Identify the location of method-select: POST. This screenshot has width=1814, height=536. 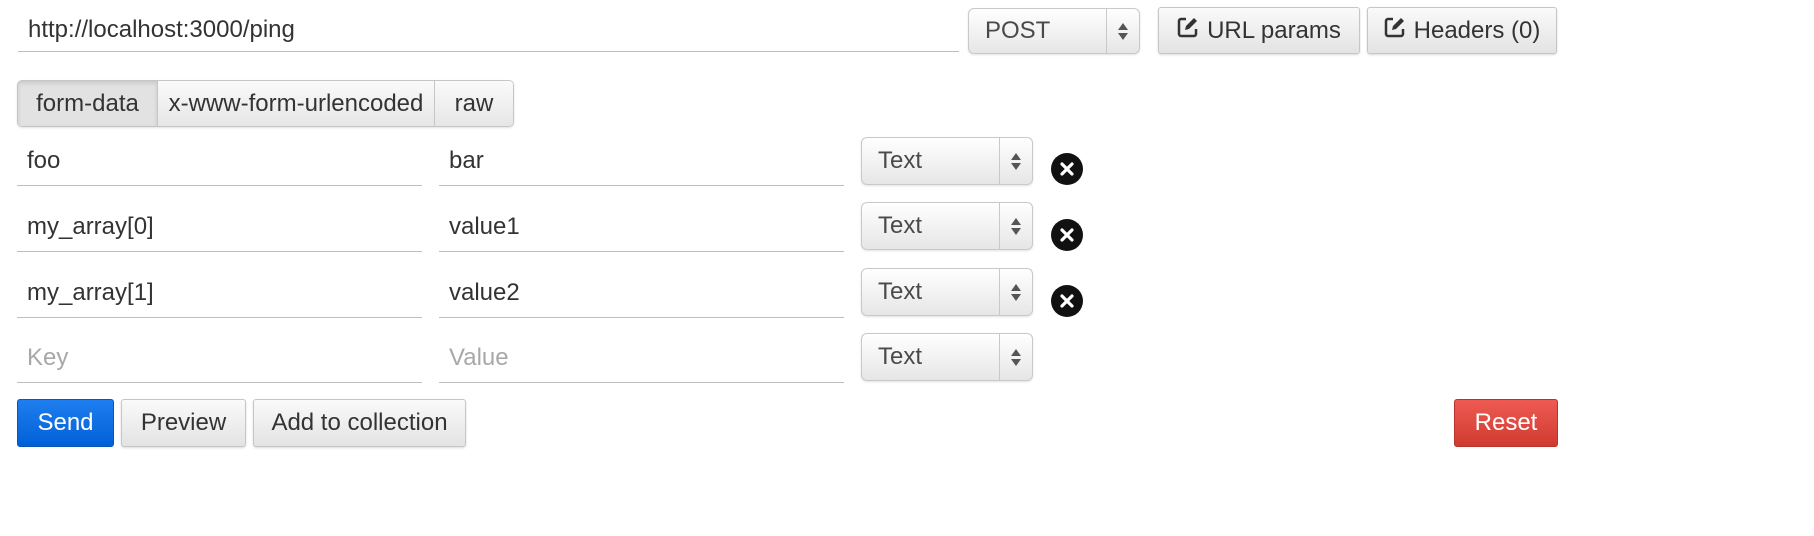
(1054, 31).